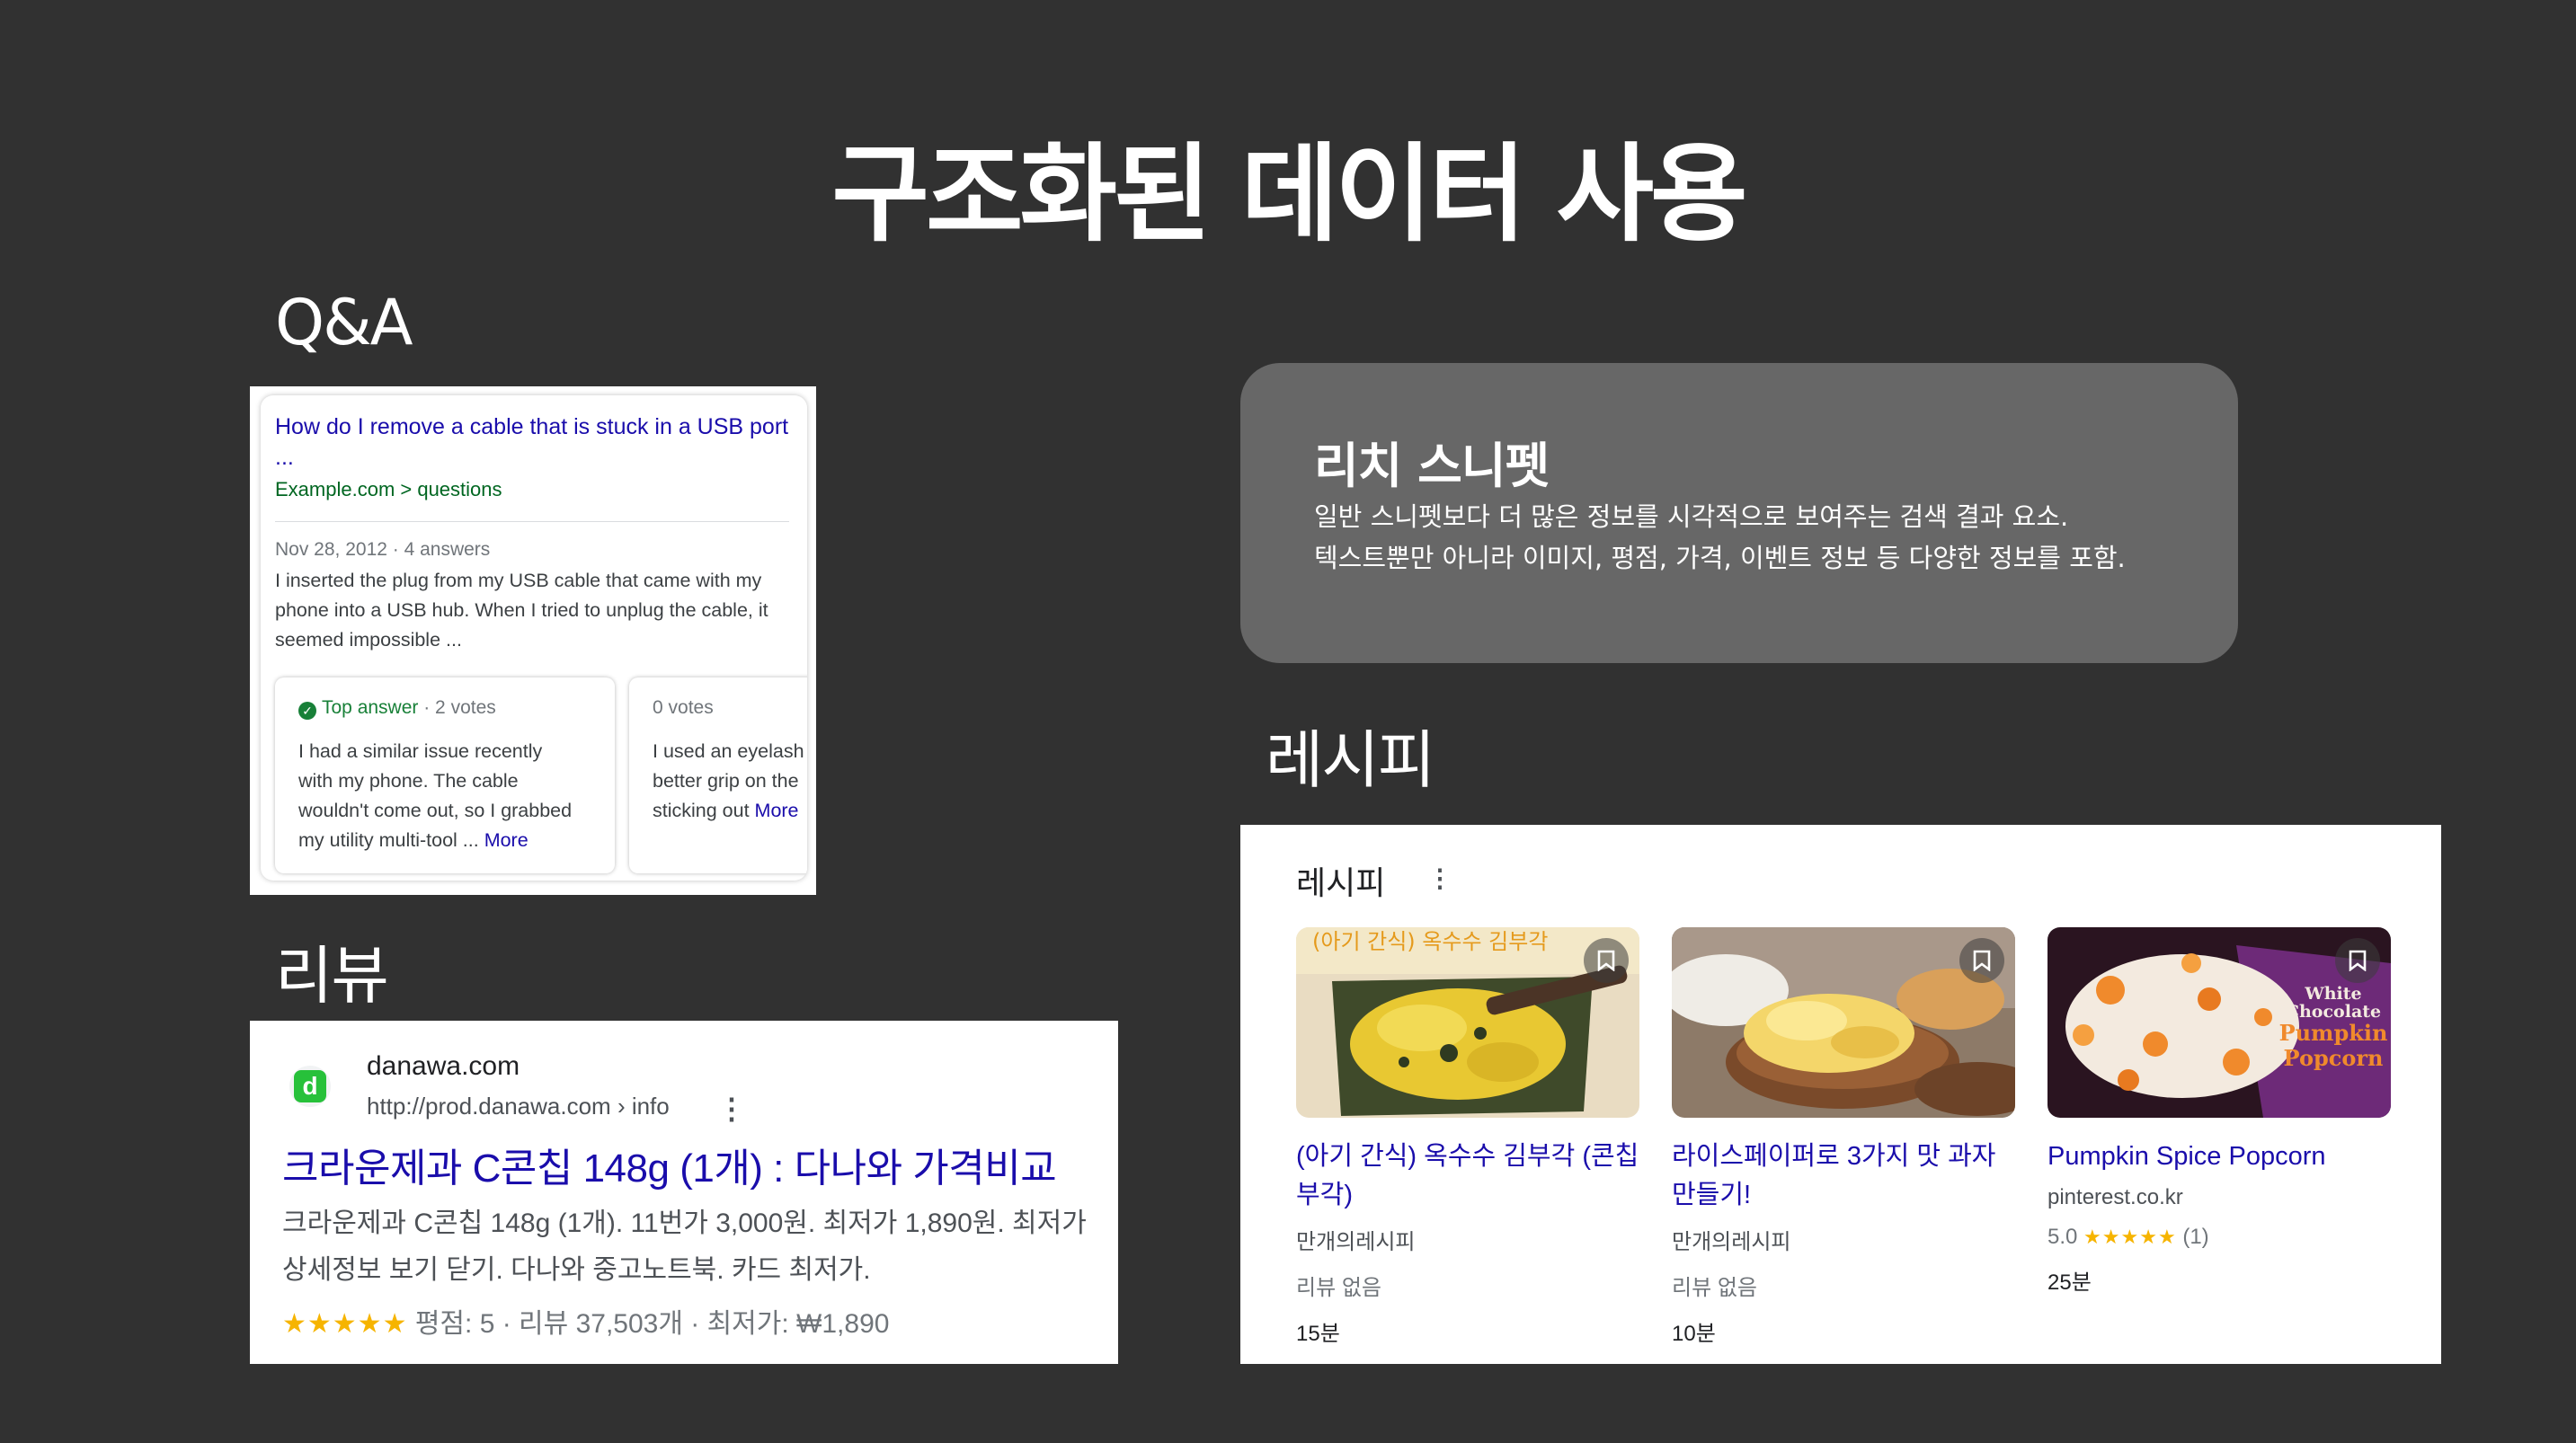 The height and width of the screenshot is (1443, 2576). Describe the element at coordinates (2219, 1022) in the screenshot. I see `recipe-thumbnail-image: White Chocolate Pumpkin Popcorn` at that location.